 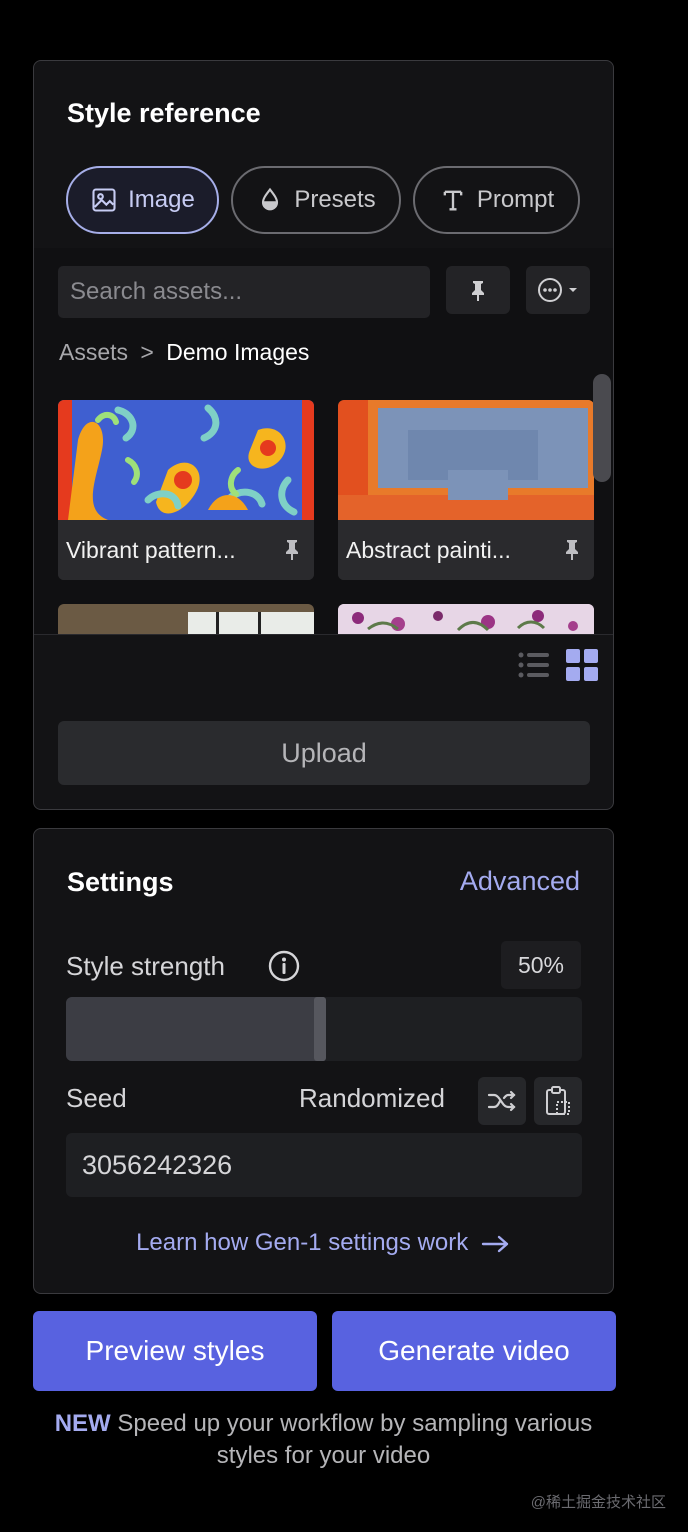 I want to click on style-strength-slider, so click(x=324, y=1029).